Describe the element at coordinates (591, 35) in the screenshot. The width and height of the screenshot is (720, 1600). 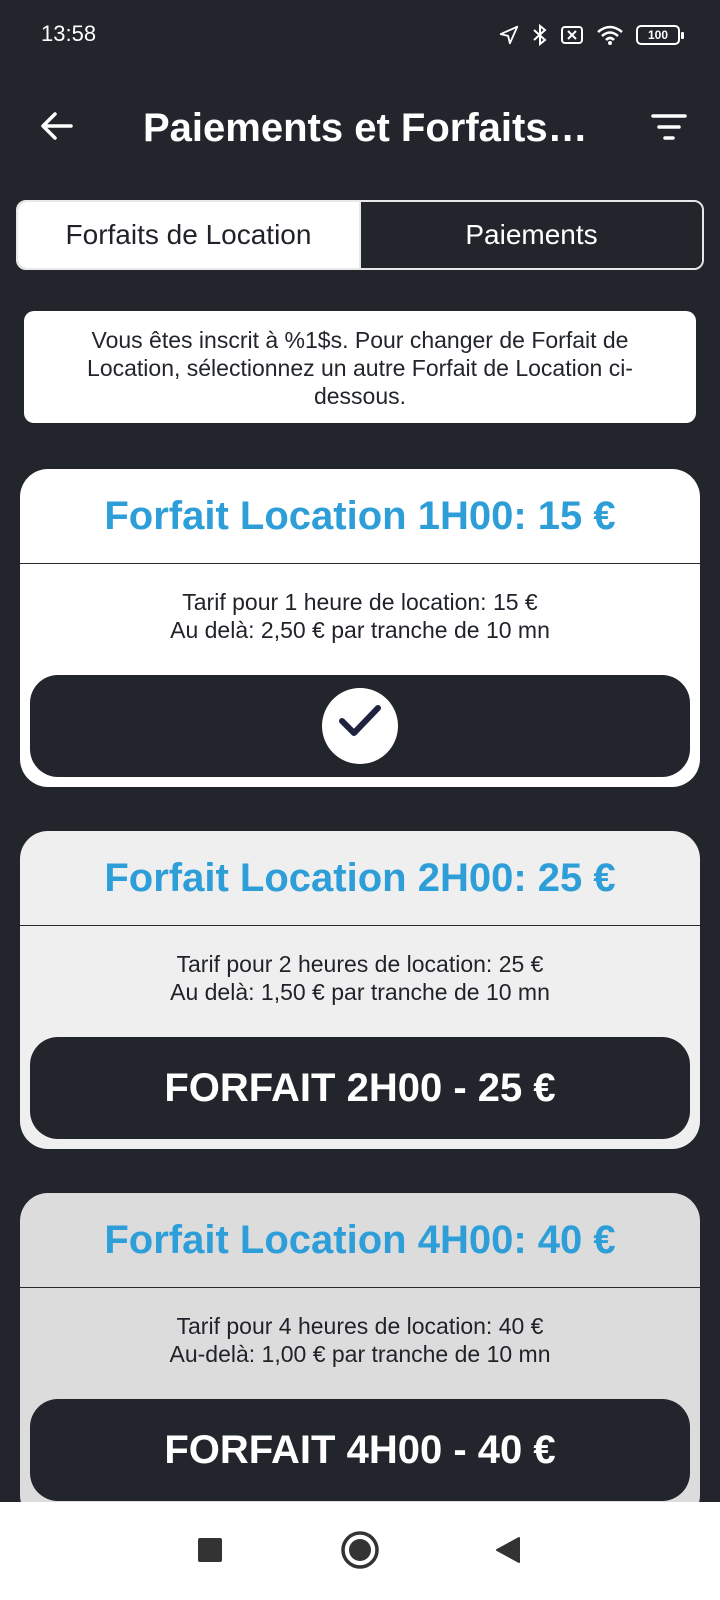
I see `status-icons: 100` at that location.